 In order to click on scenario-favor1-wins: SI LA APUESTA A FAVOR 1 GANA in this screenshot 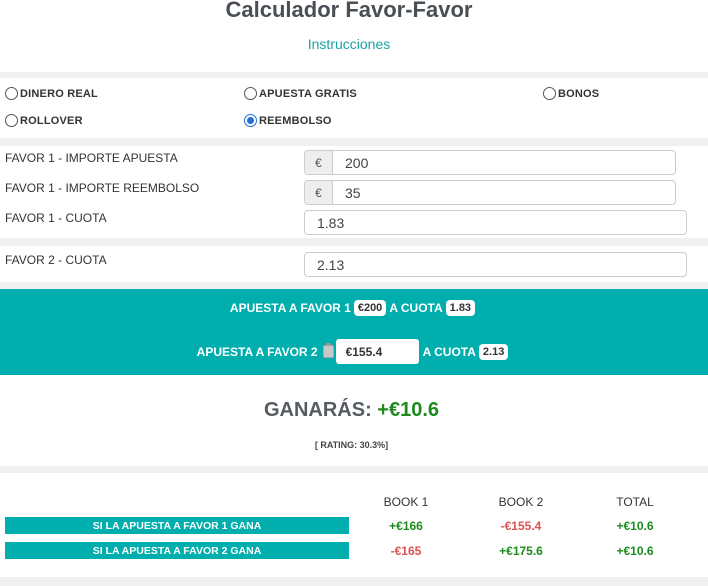, I will do `click(177, 525)`.